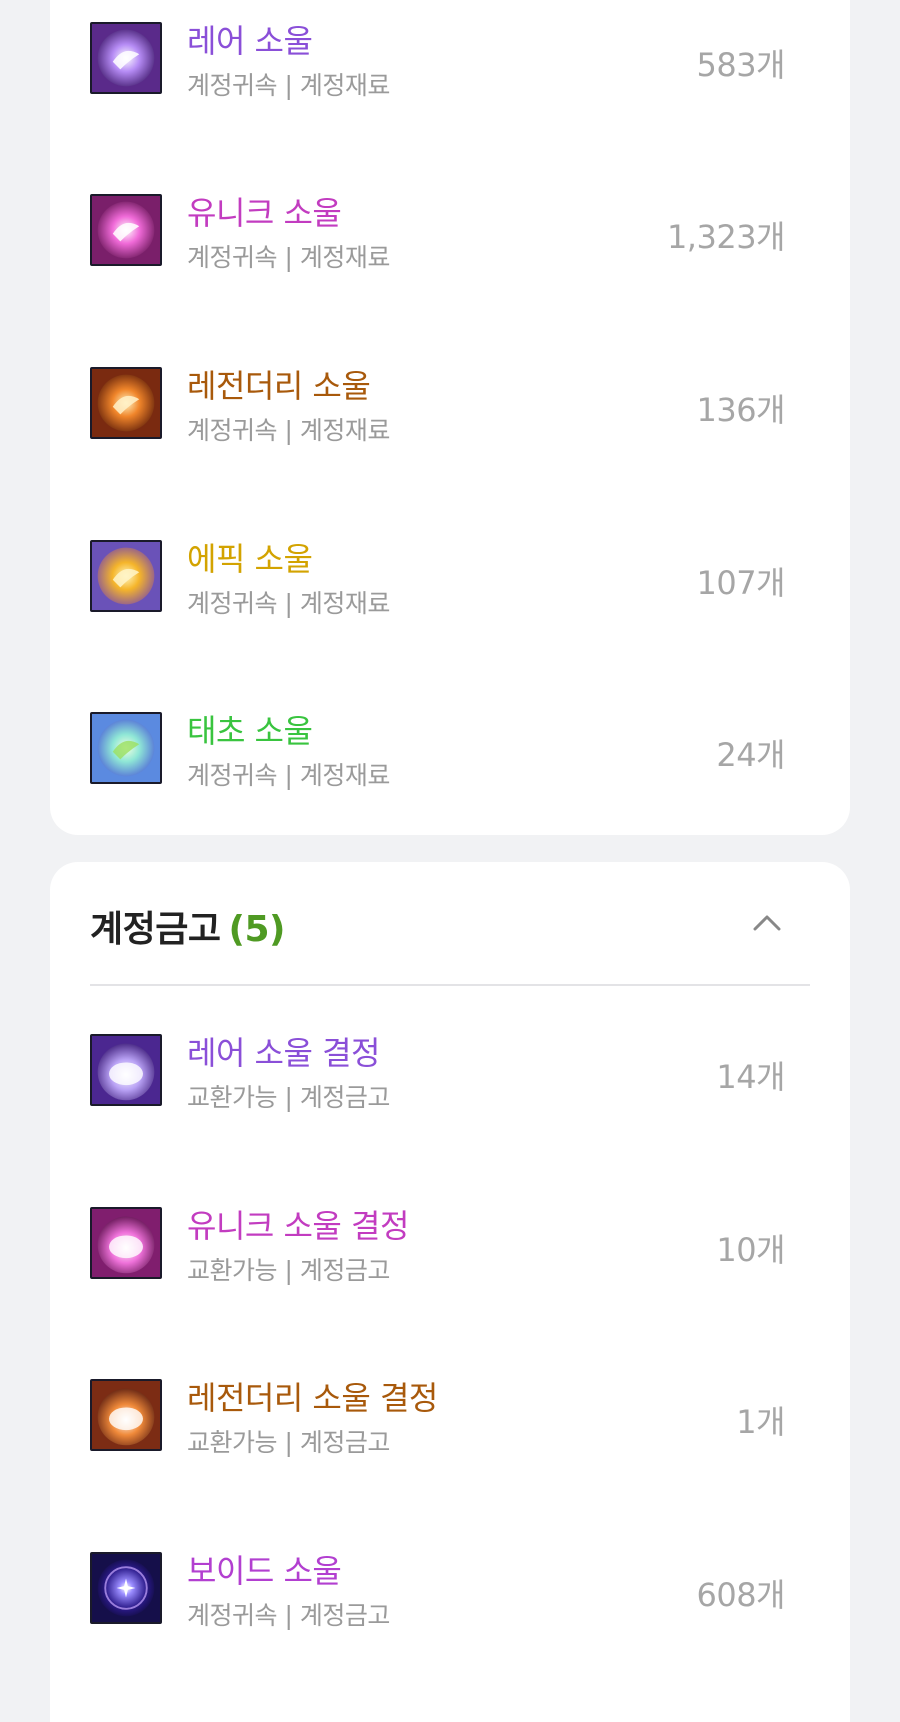  Describe the element at coordinates (288, 1615) in the screenshot. I see `item-attributes: 계정귀속 | 계정금고` at that location.